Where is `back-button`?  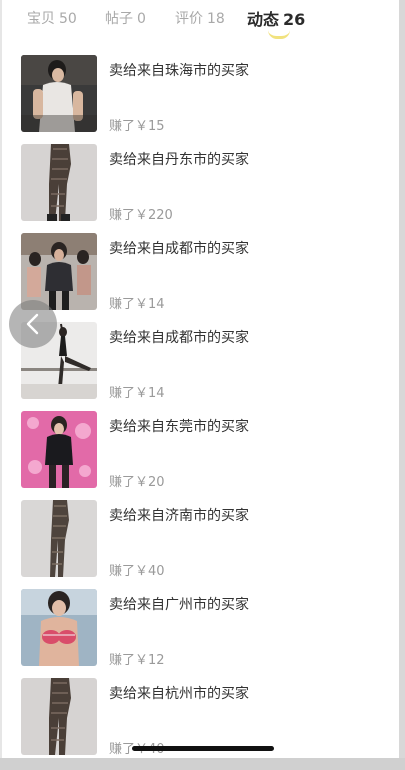
back-button is located at coordinates (33, 324).